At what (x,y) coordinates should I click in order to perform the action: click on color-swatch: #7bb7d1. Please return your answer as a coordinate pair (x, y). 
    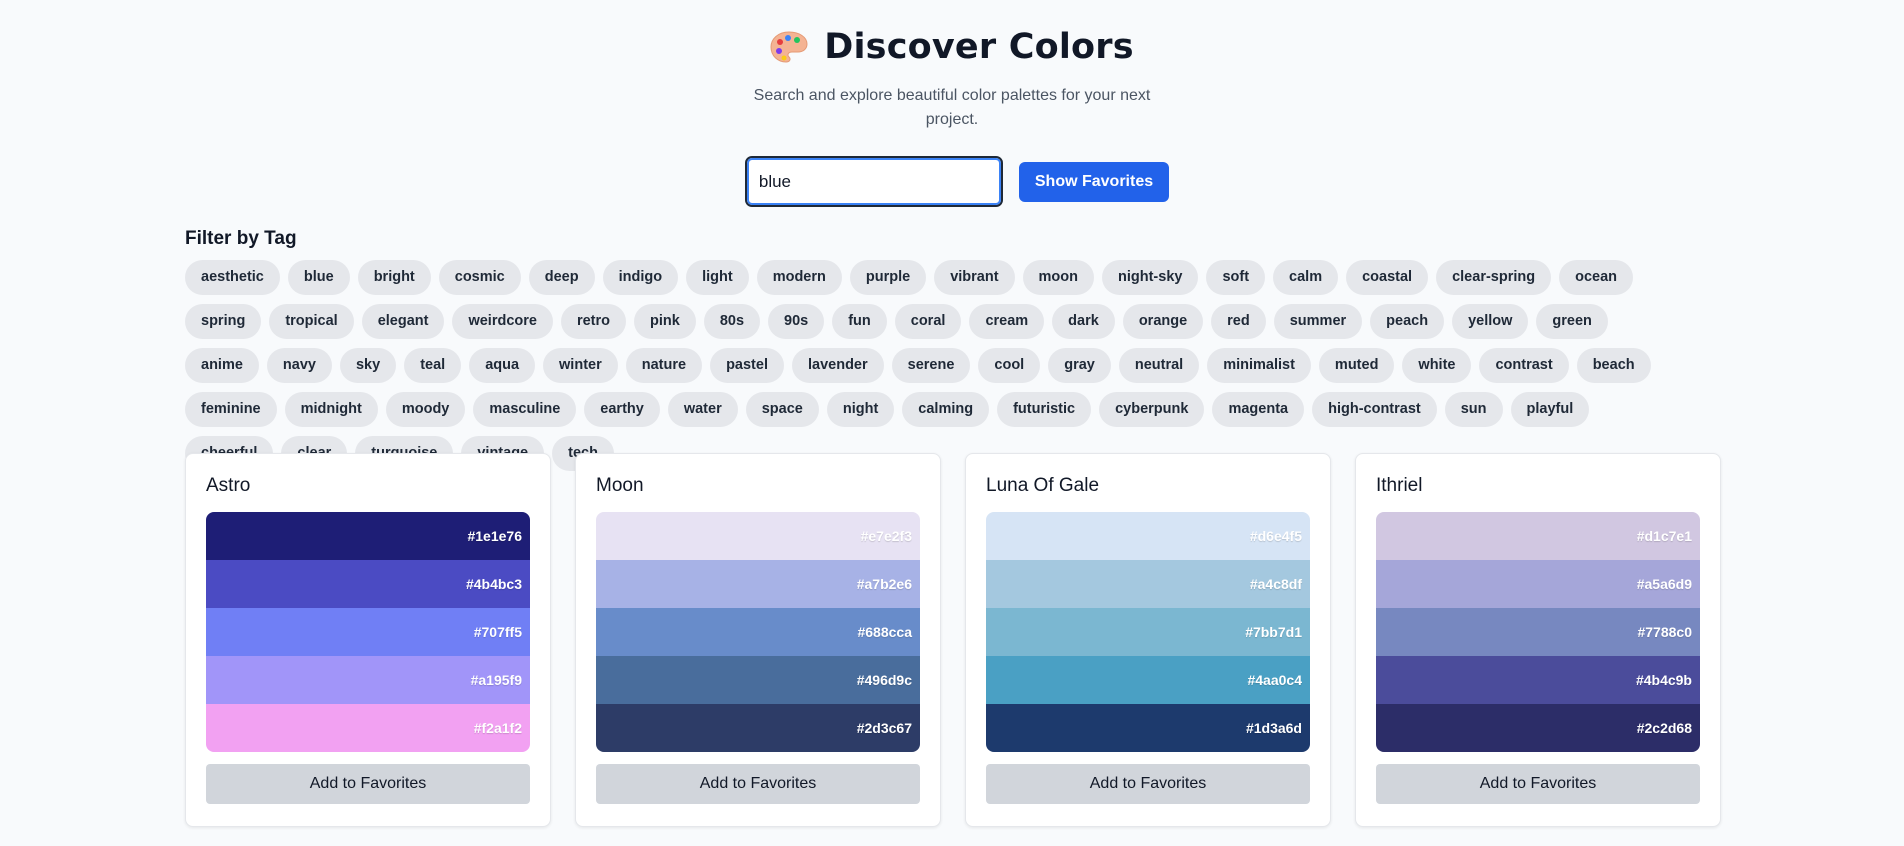
    Looking at the image, I should click on (1148, 632).